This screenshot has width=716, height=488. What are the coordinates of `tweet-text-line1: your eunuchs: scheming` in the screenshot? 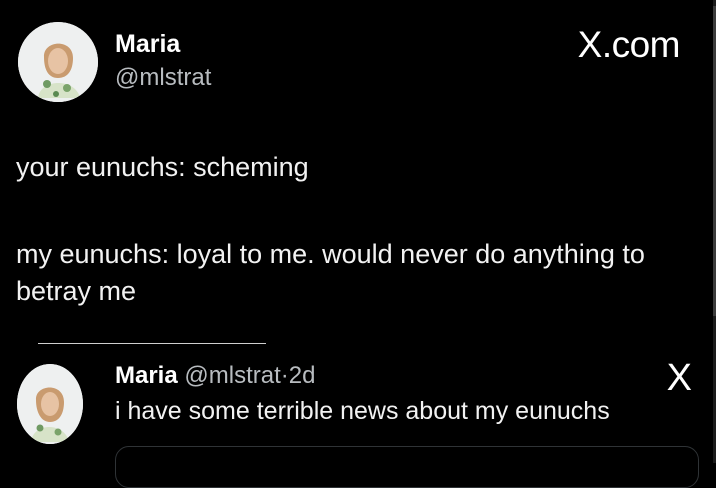 It's located at (162, 167).